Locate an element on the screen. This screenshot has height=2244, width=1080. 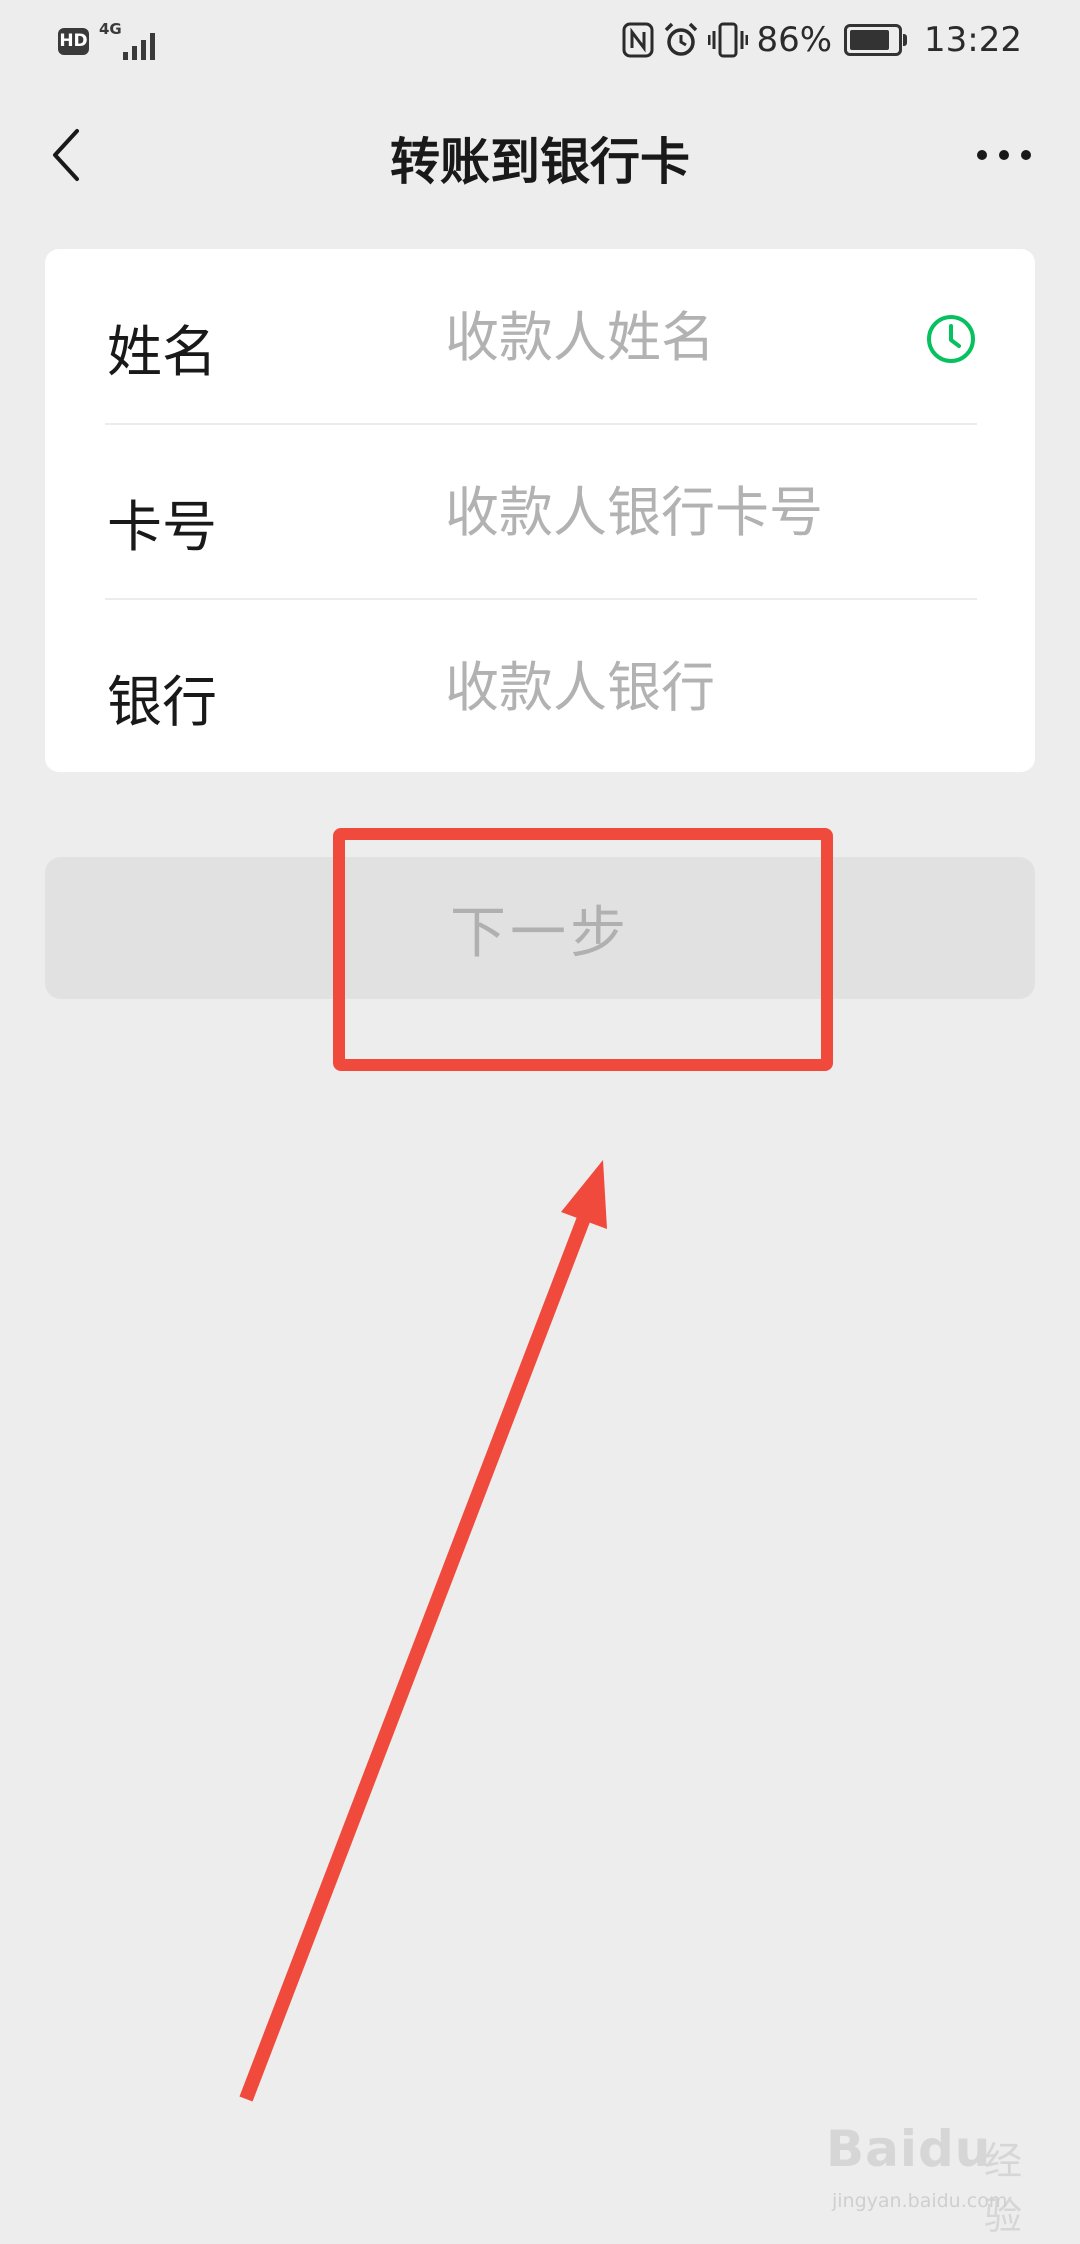
bank-row: 银行 is located at coordinates (540, 685).